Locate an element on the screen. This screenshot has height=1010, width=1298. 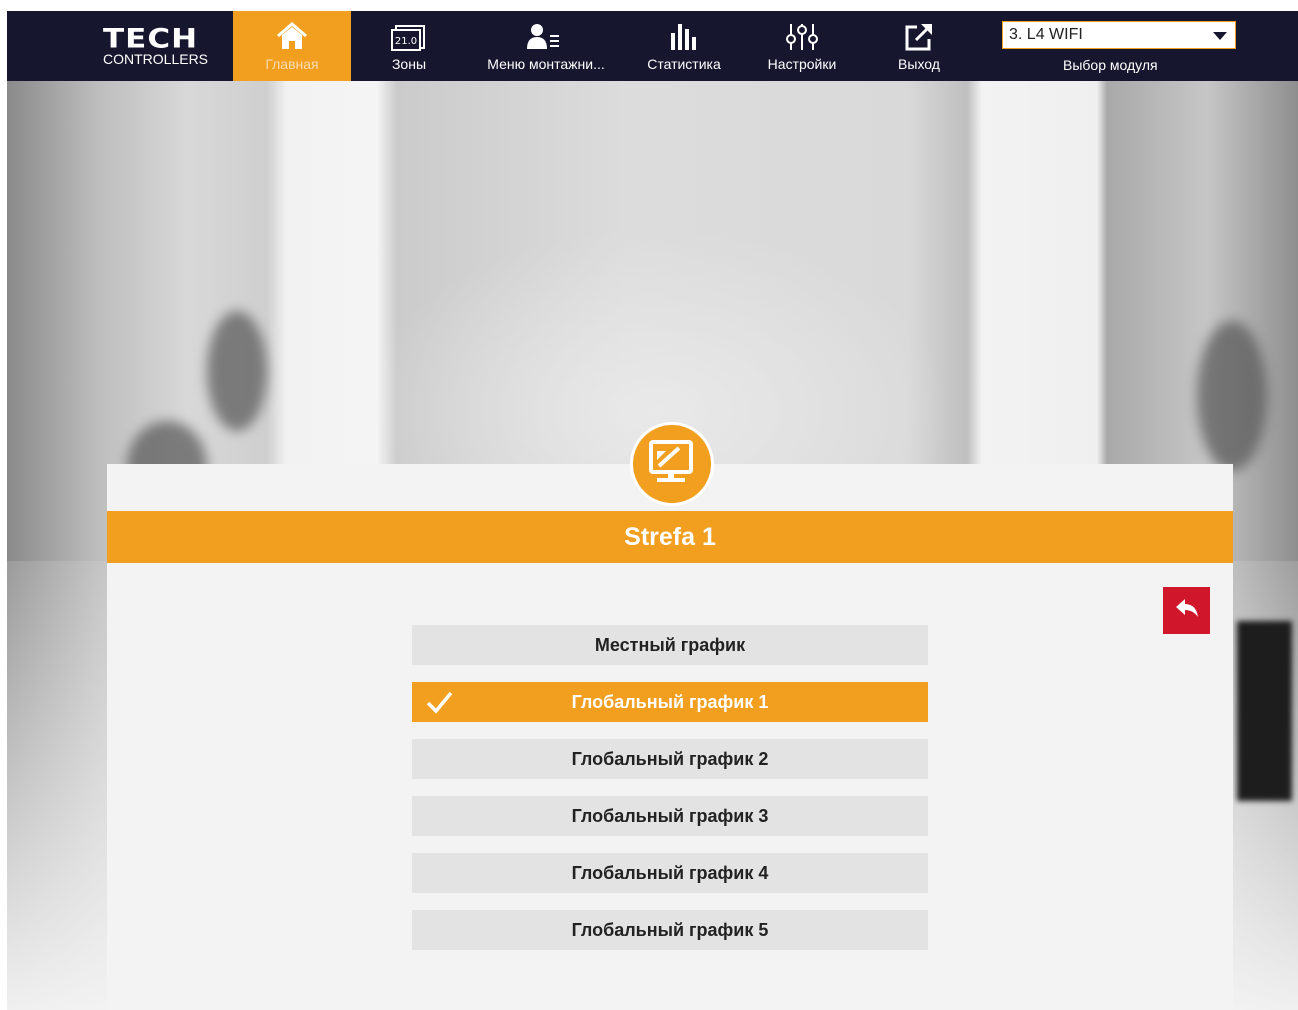
nav-home: Главная is located at coordinates (292, 46).